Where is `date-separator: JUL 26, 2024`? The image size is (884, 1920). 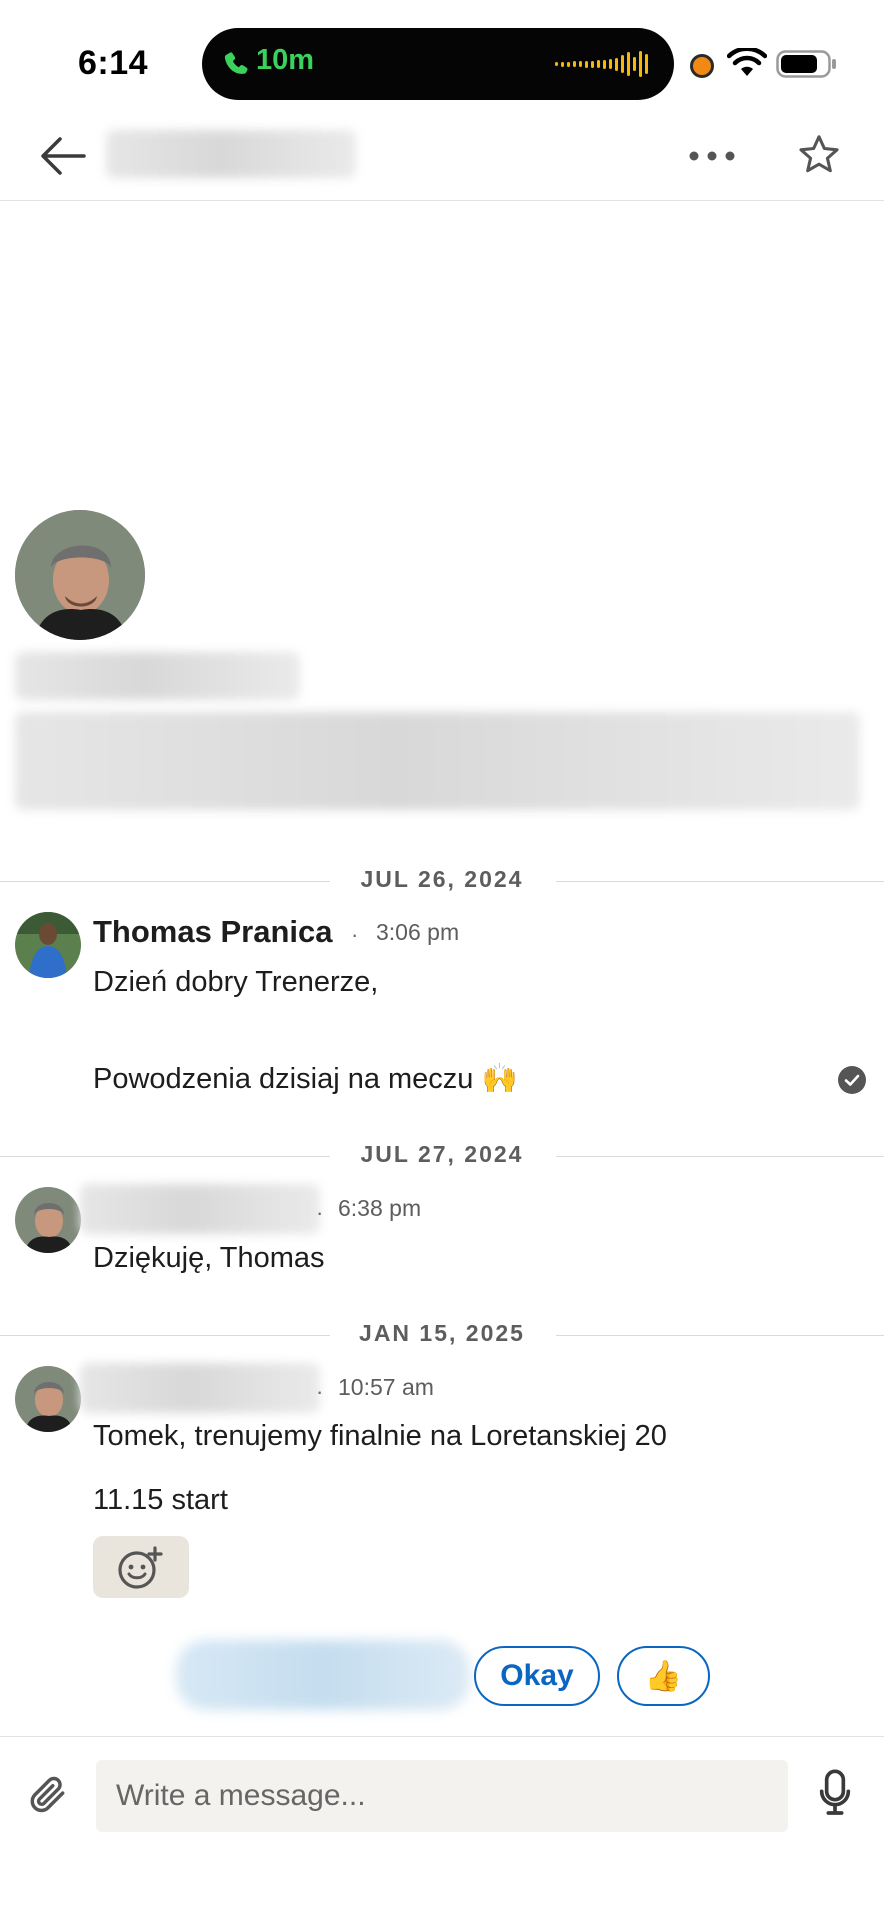 date-separator: JUL 26, 2024 is located at coordinates (442, 881).